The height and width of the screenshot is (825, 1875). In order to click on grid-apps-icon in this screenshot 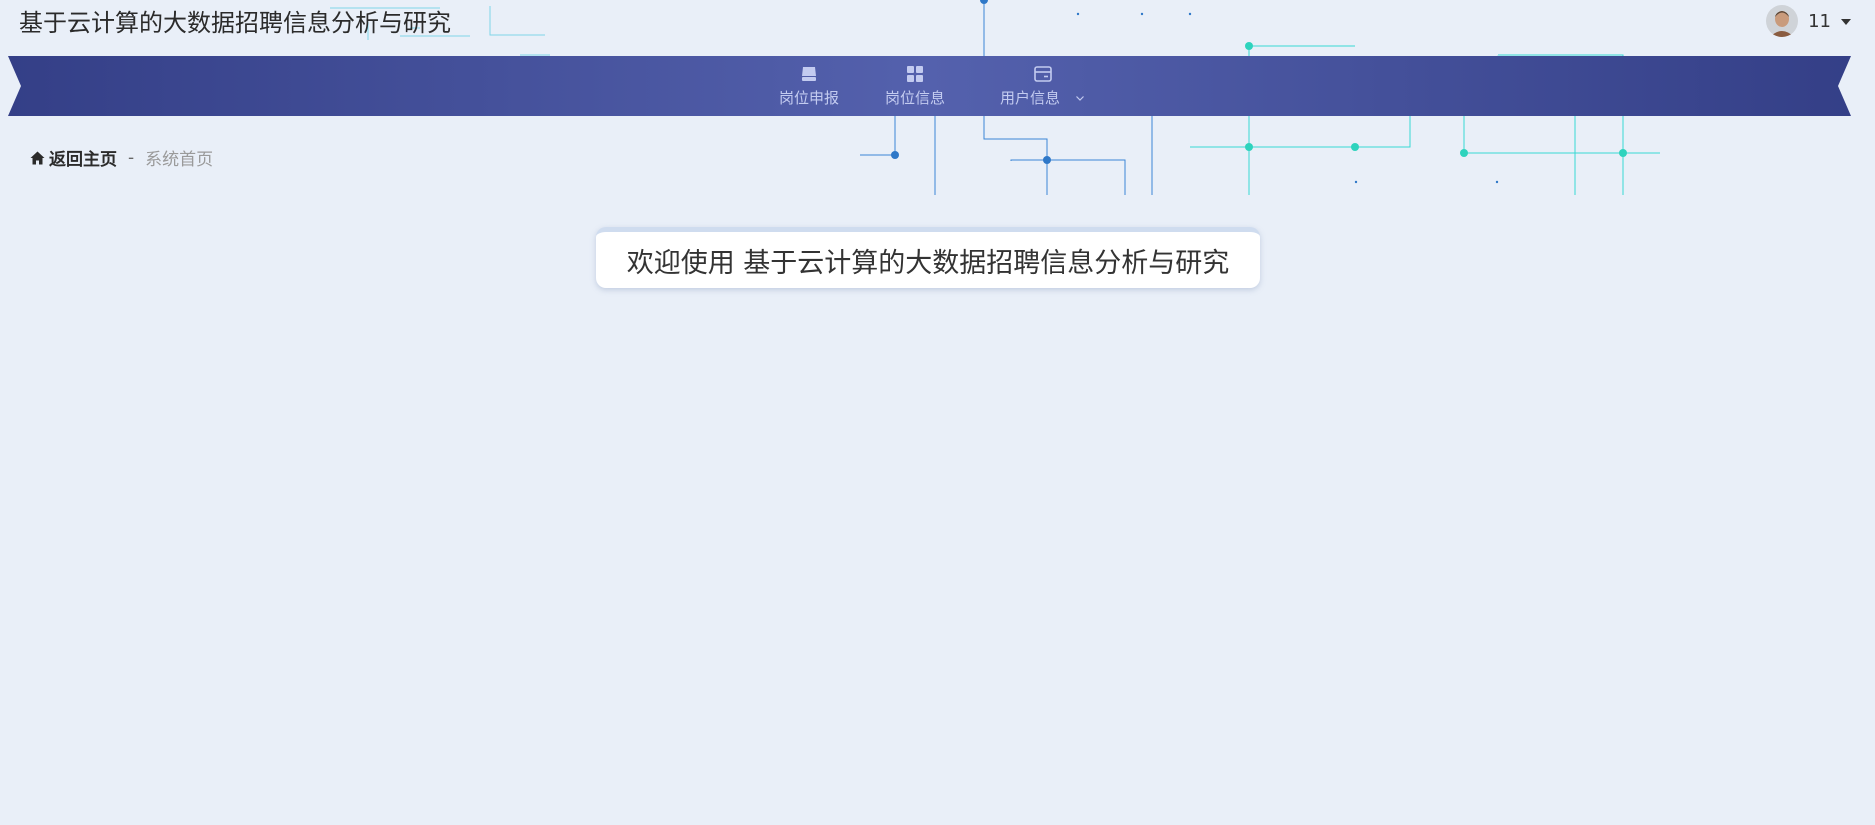, I will do `click(915, 74)`.